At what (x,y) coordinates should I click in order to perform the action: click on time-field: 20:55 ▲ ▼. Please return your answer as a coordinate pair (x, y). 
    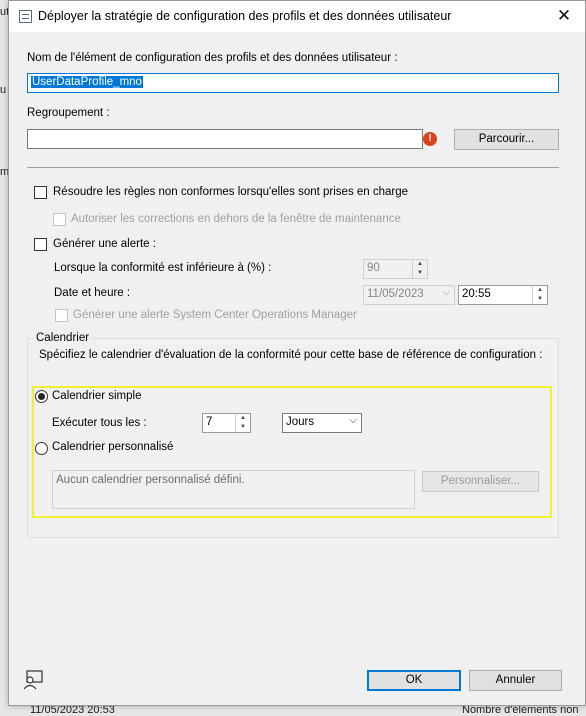
    Looking at the image, I should click on (503, 295).